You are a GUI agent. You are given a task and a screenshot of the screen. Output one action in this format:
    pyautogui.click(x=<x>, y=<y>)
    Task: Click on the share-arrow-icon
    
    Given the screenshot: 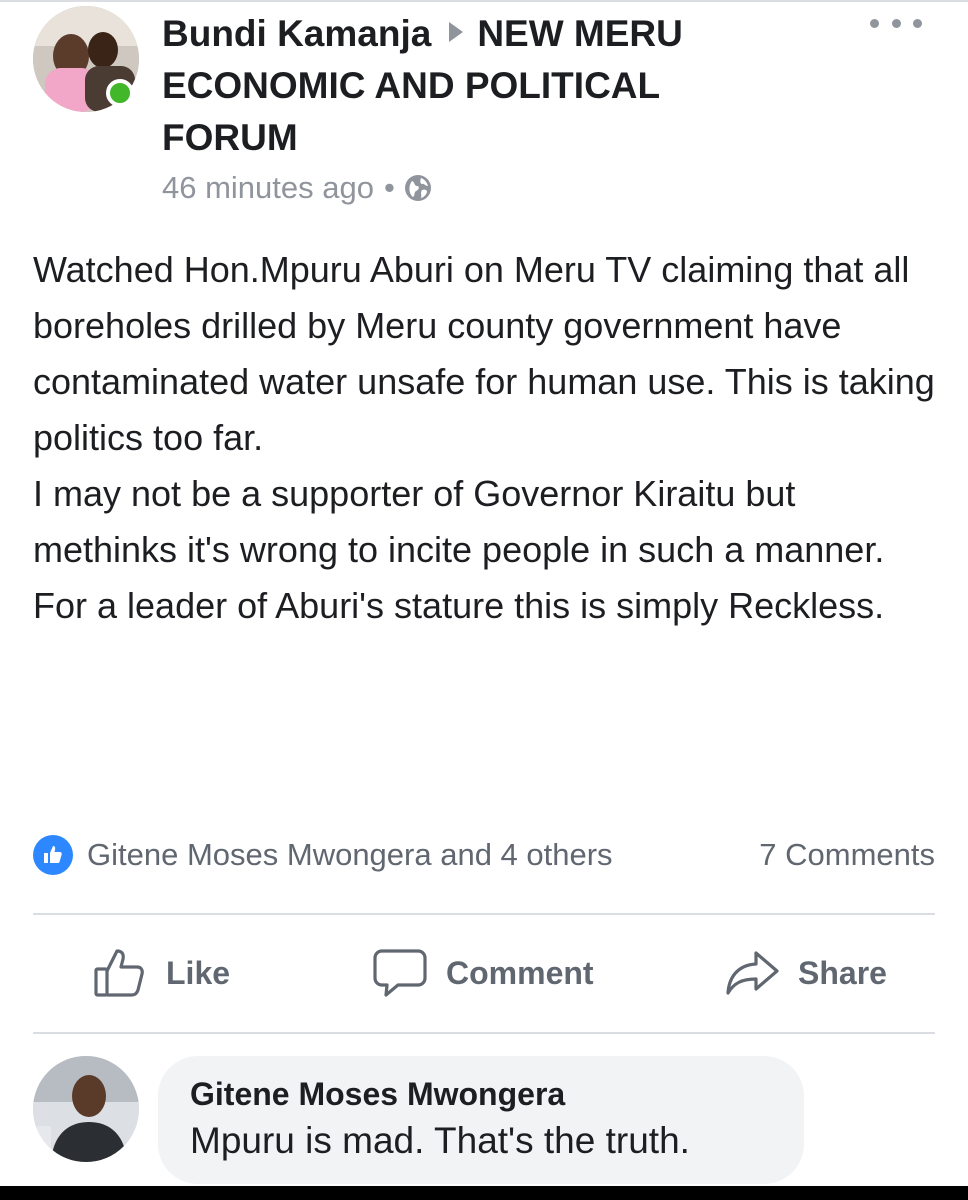 What is the action you would take?
    pyautogui.click(x=752, y=973)
    